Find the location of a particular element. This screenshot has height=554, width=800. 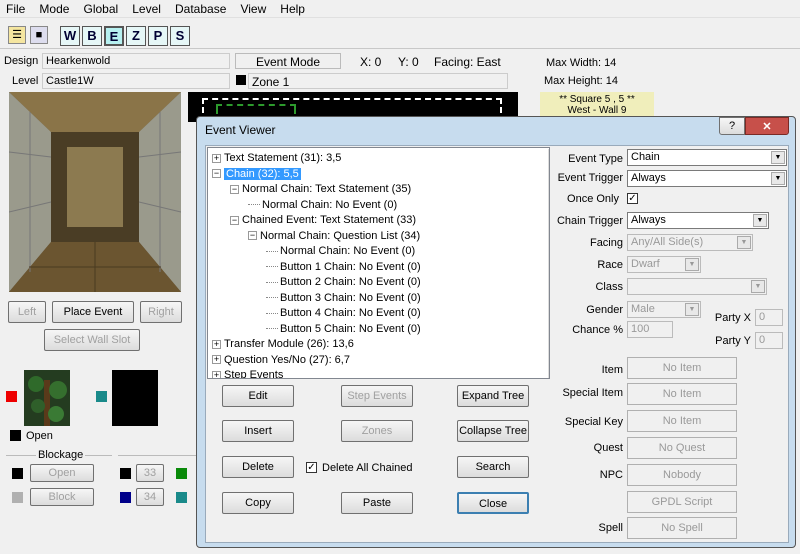

party-x-field: 0 is located at coordinates (769, 317).